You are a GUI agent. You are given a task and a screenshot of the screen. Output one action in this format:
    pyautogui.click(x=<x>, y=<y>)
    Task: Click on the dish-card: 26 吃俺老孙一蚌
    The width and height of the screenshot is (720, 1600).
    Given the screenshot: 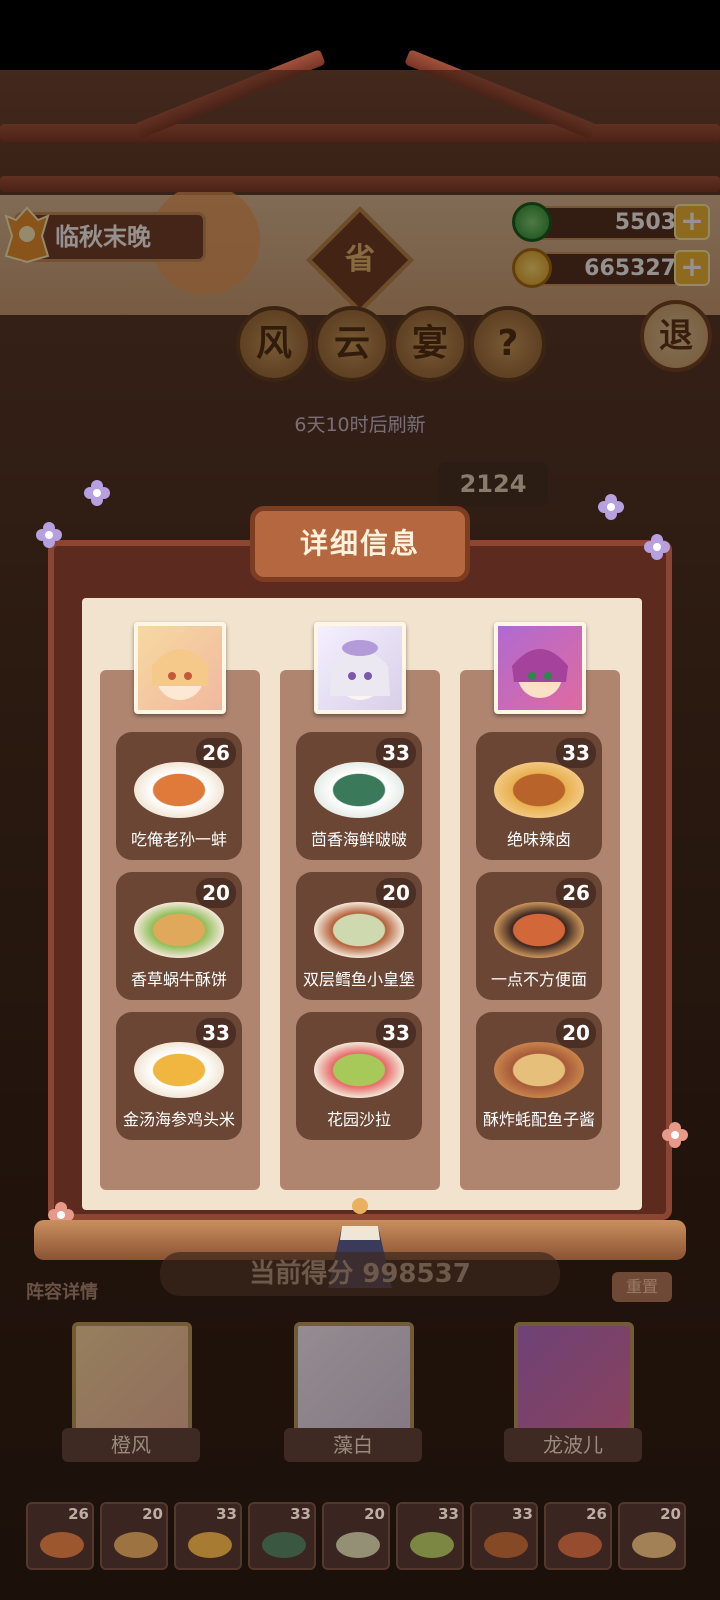 What is the action you would take?
    pyautogui.click(x=179, y=796)
    